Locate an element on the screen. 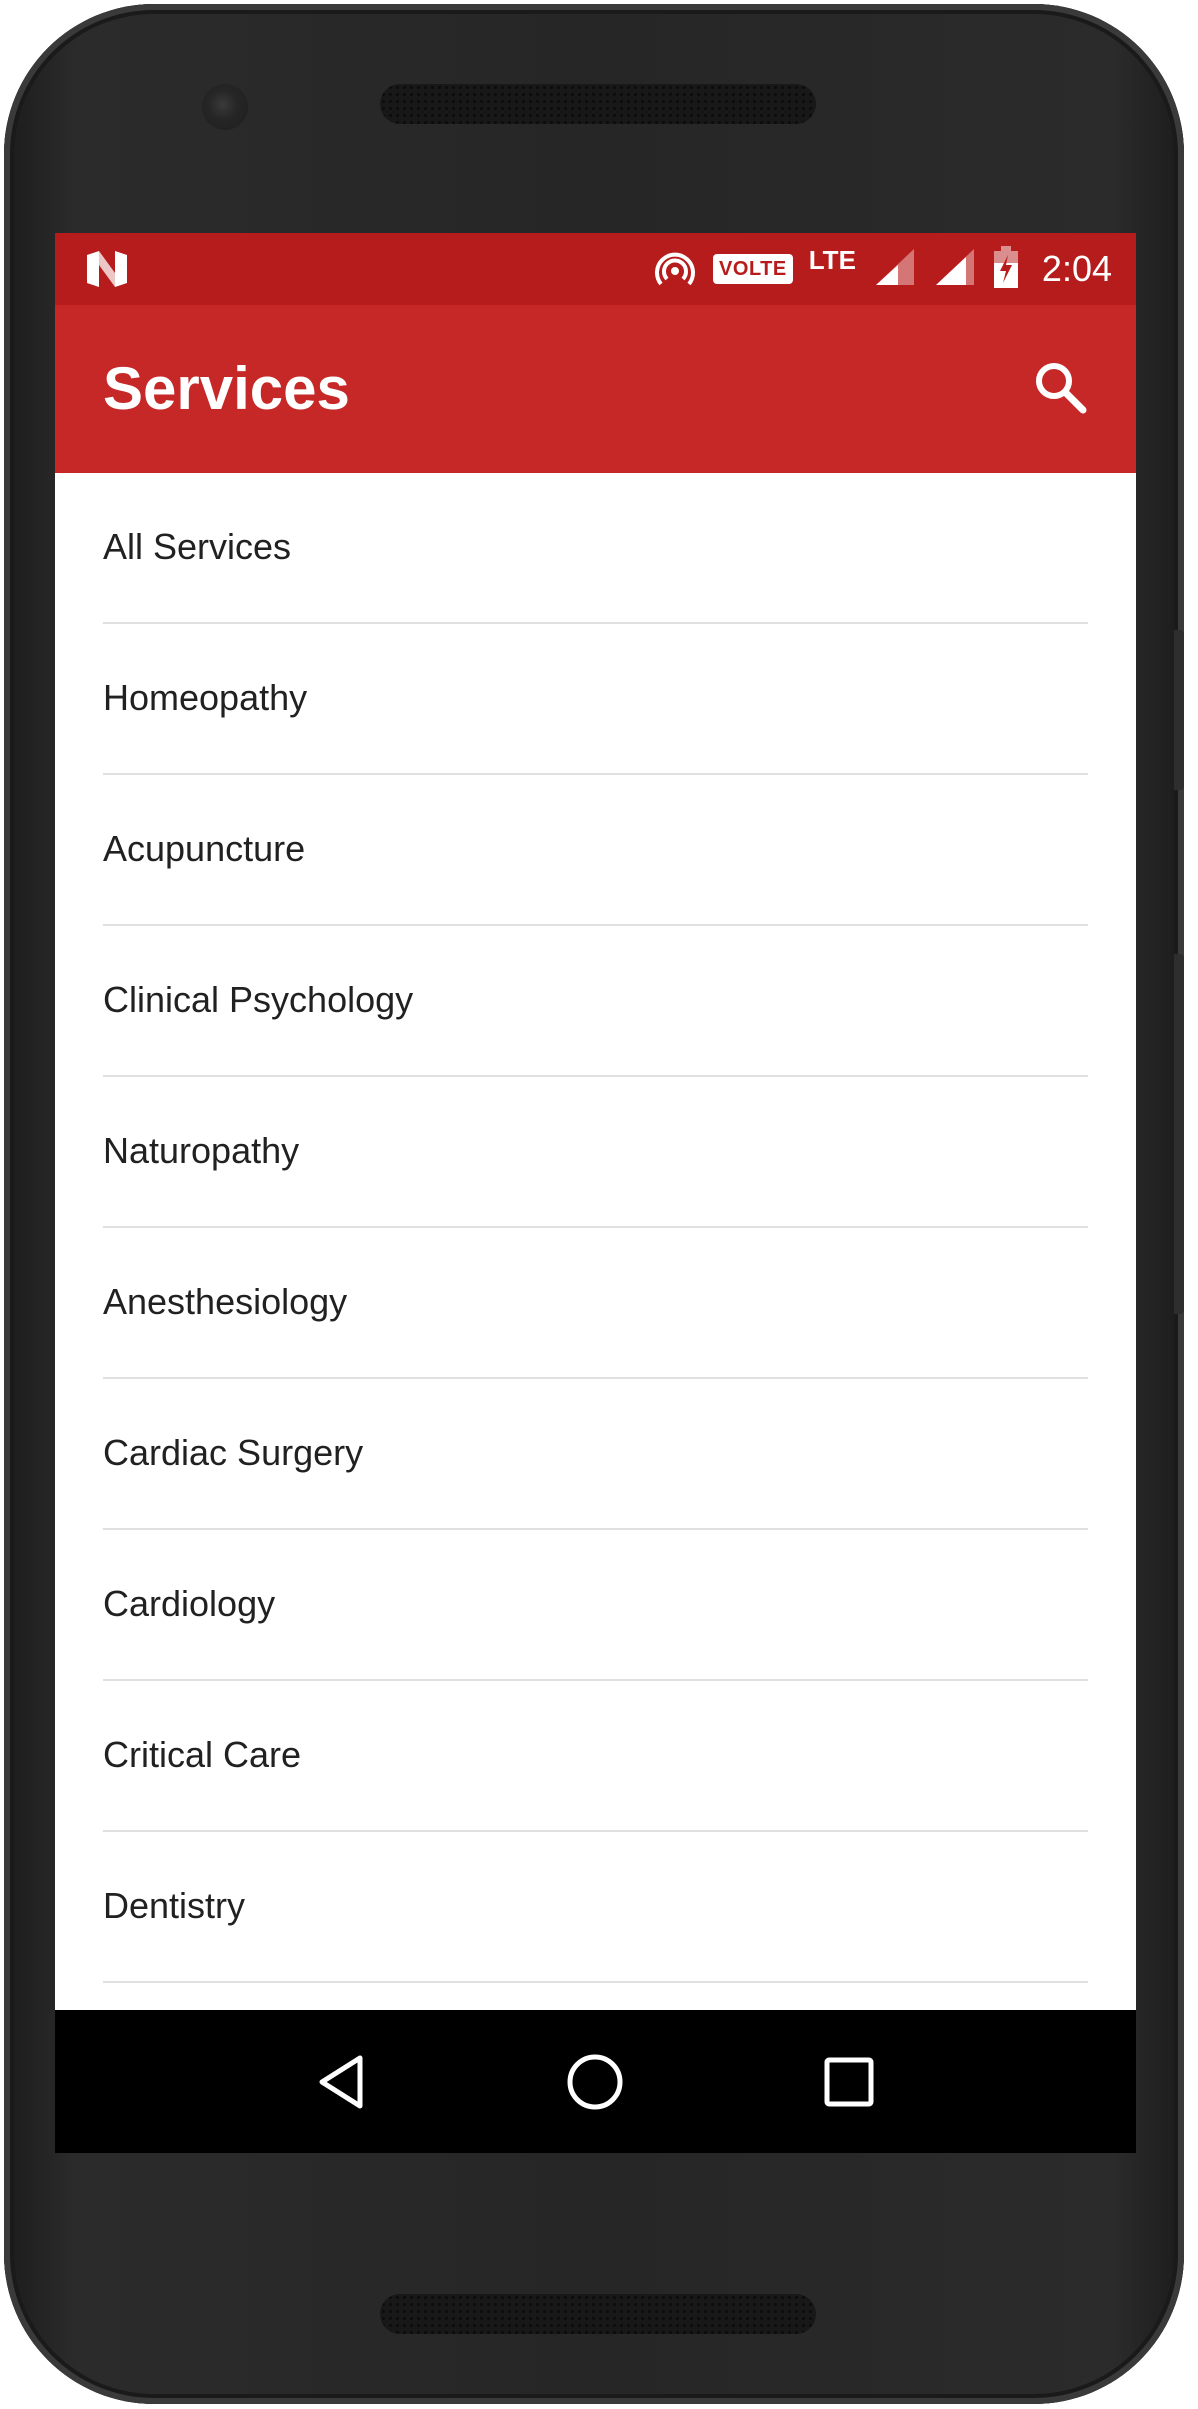 The width and height of the screenshot is (1198, 2409). service-label: Critical Care is located at coordinates (202, 1754).